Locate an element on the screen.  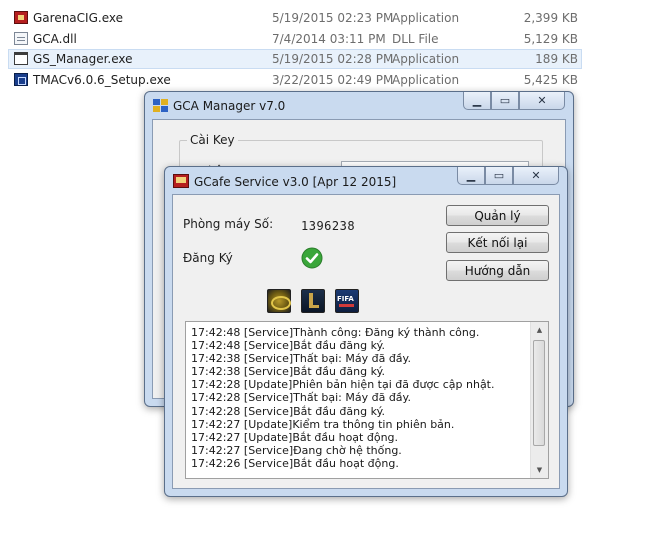
window-title: GCA Manager v7.0 is located at coordinates (229, 106).